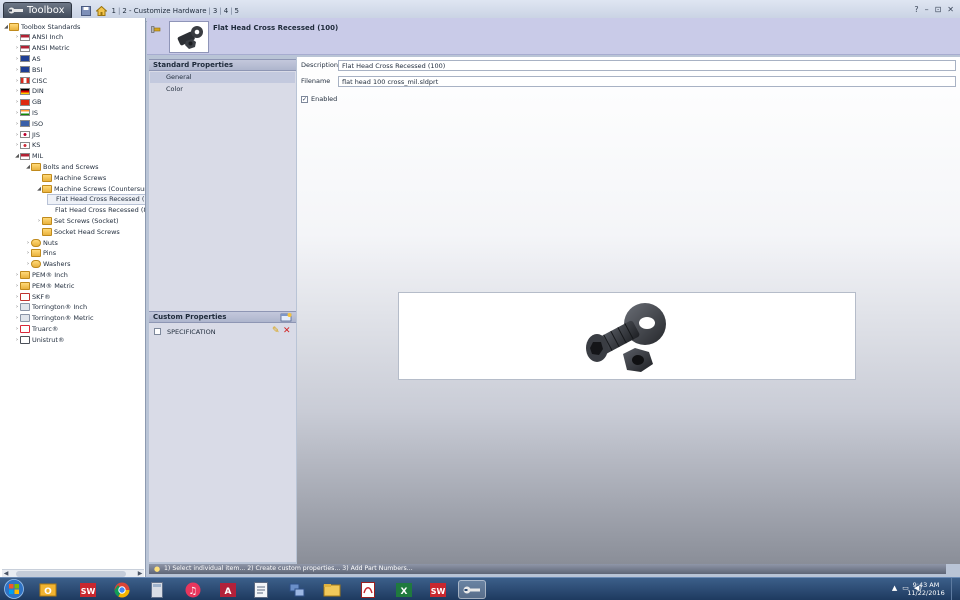 This screenshot has width=960, height=600. I want to click on tree-item: › Truarc®, so click(36, 328).